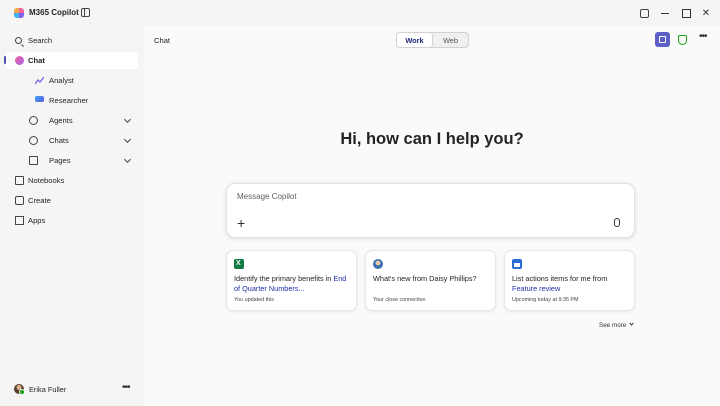 The image size is (720, 406). What do you see at coordinates (19, 389) in the screenshot?
I see `avatar` at bounding box center [19, 389].